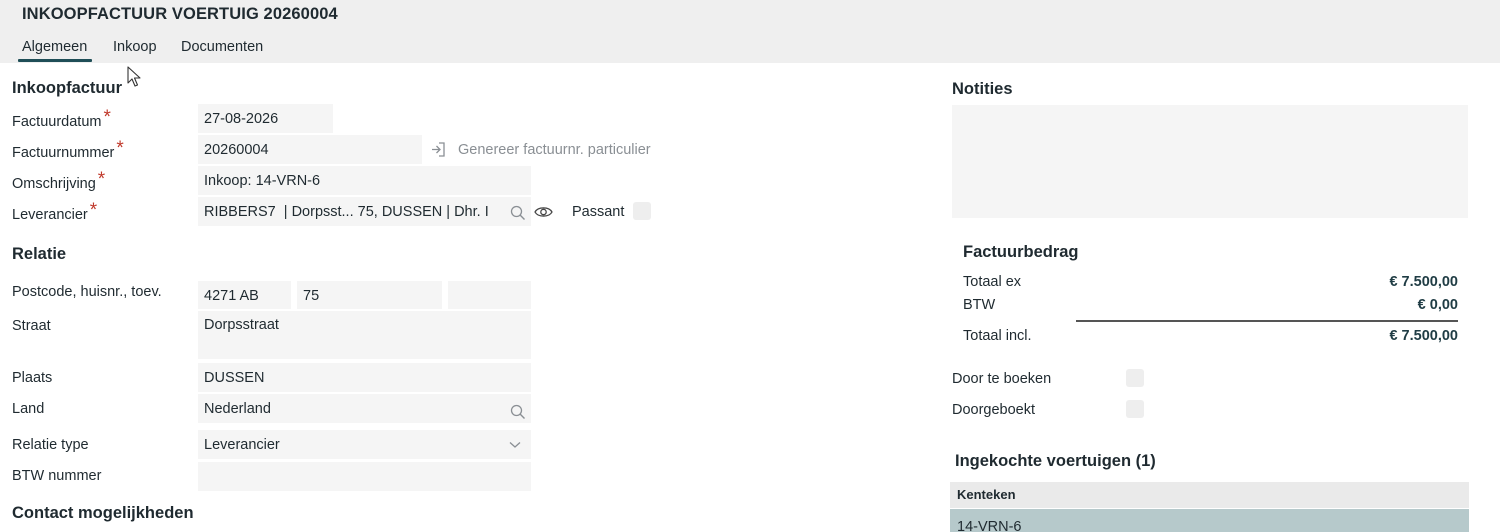 The image size is (1500, 532). I want to click on btw-nummer-input, so click(364, 476).